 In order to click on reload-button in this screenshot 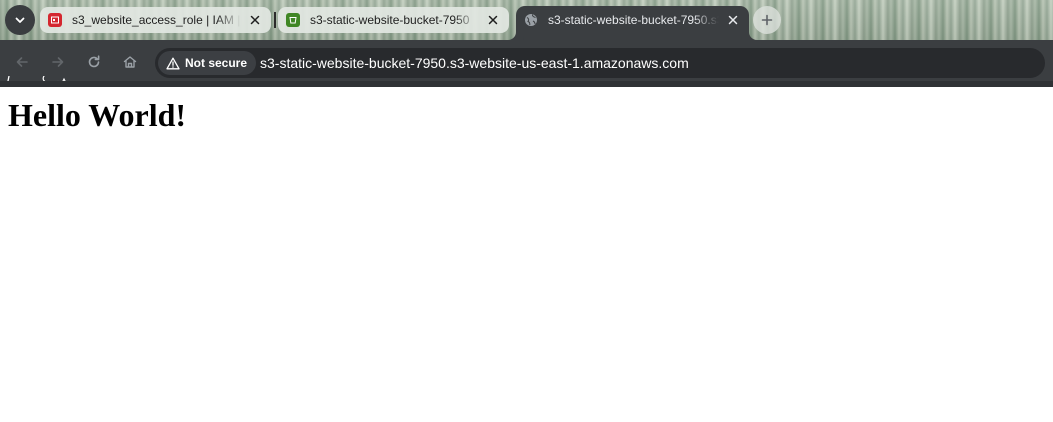, I will do `click(94, 62)`.